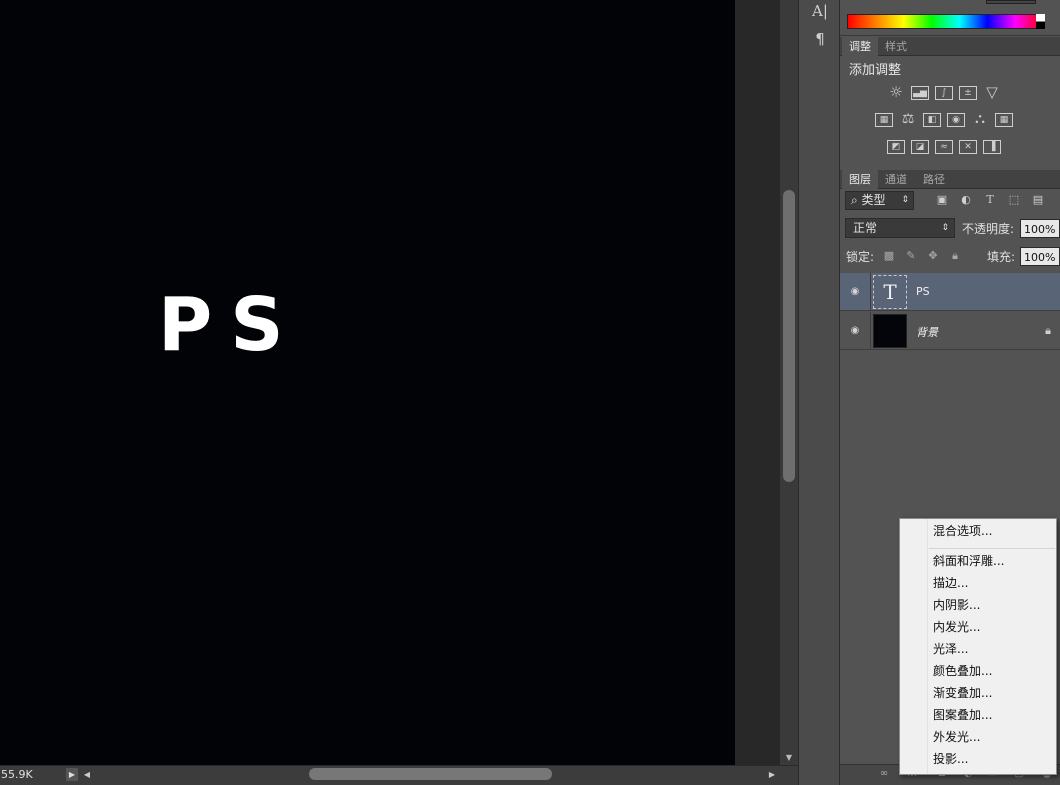  I want to click on status-menu-arrow-icon: ▶, so click(72, 774).